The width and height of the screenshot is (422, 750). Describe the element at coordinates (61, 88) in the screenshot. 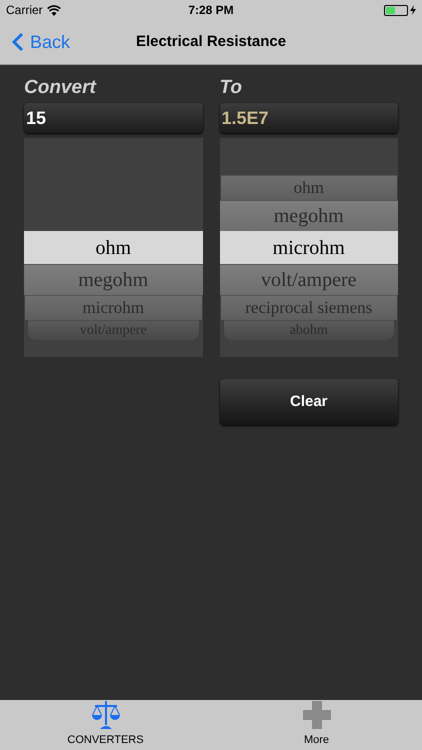

I see `column-label: Convert` at that location.